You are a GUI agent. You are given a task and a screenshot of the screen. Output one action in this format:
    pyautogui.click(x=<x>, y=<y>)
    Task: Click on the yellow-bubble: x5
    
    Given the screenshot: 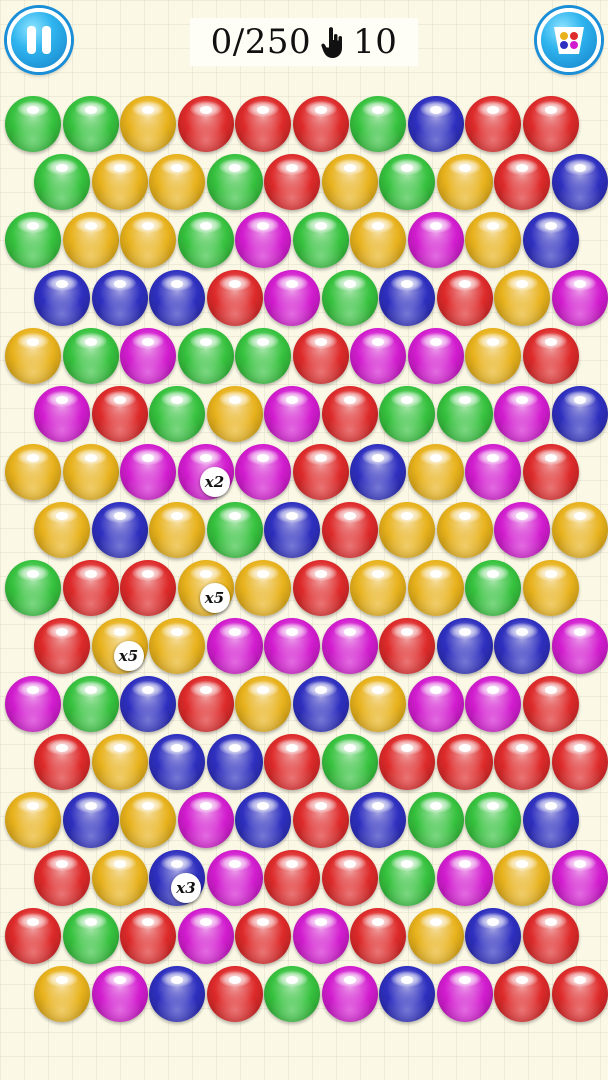 What is the action you would take?
    pyautogui.click(x=119, y=646)
    